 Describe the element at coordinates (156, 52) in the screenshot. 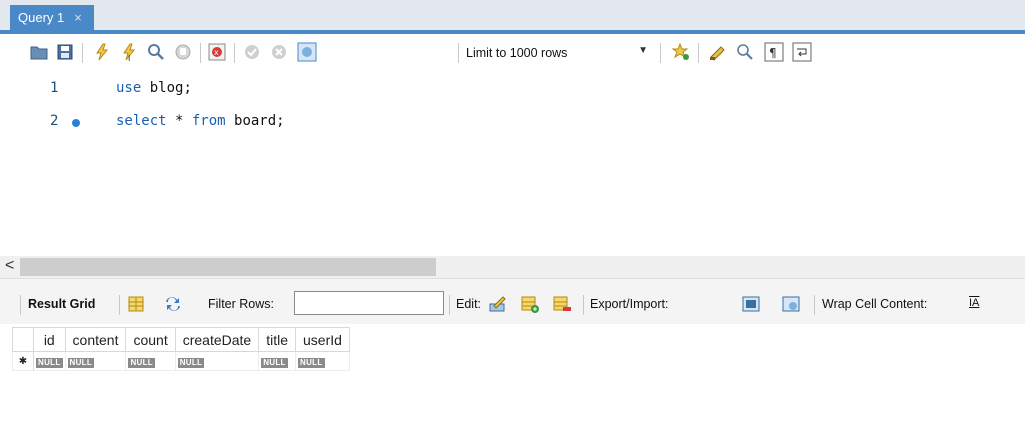

I see `explain-icon` at that location.